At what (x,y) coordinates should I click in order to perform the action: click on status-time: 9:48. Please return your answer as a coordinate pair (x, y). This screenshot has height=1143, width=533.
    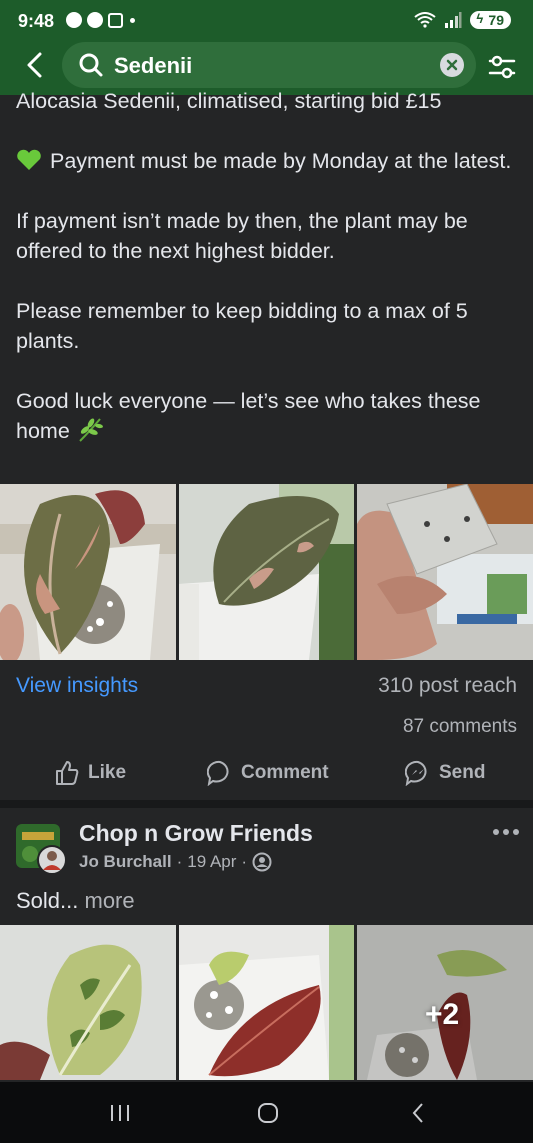
    Looking at the image, I should click on (36, 21).